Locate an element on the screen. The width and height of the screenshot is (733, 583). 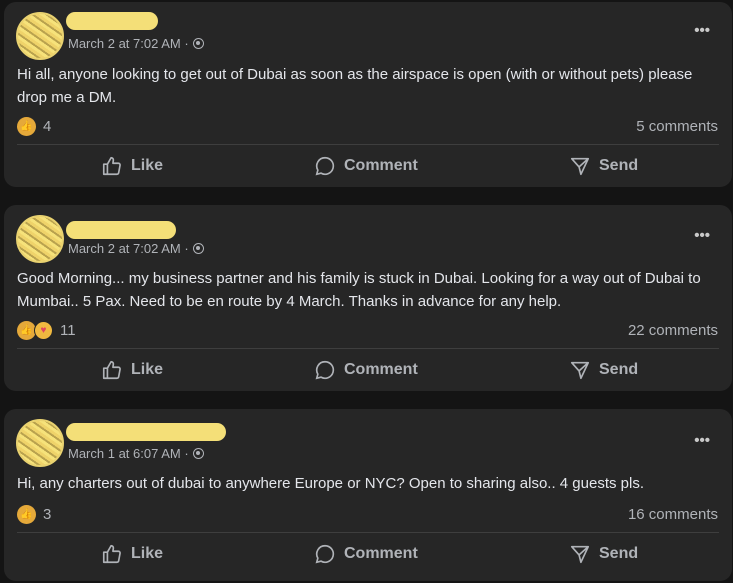
reaction-count: 4 is located at coordinates (47, 126).